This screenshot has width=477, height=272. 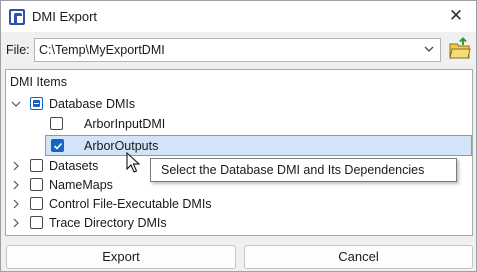 I want to click on checkbox-database-dmis, so click(x=36, y=103).